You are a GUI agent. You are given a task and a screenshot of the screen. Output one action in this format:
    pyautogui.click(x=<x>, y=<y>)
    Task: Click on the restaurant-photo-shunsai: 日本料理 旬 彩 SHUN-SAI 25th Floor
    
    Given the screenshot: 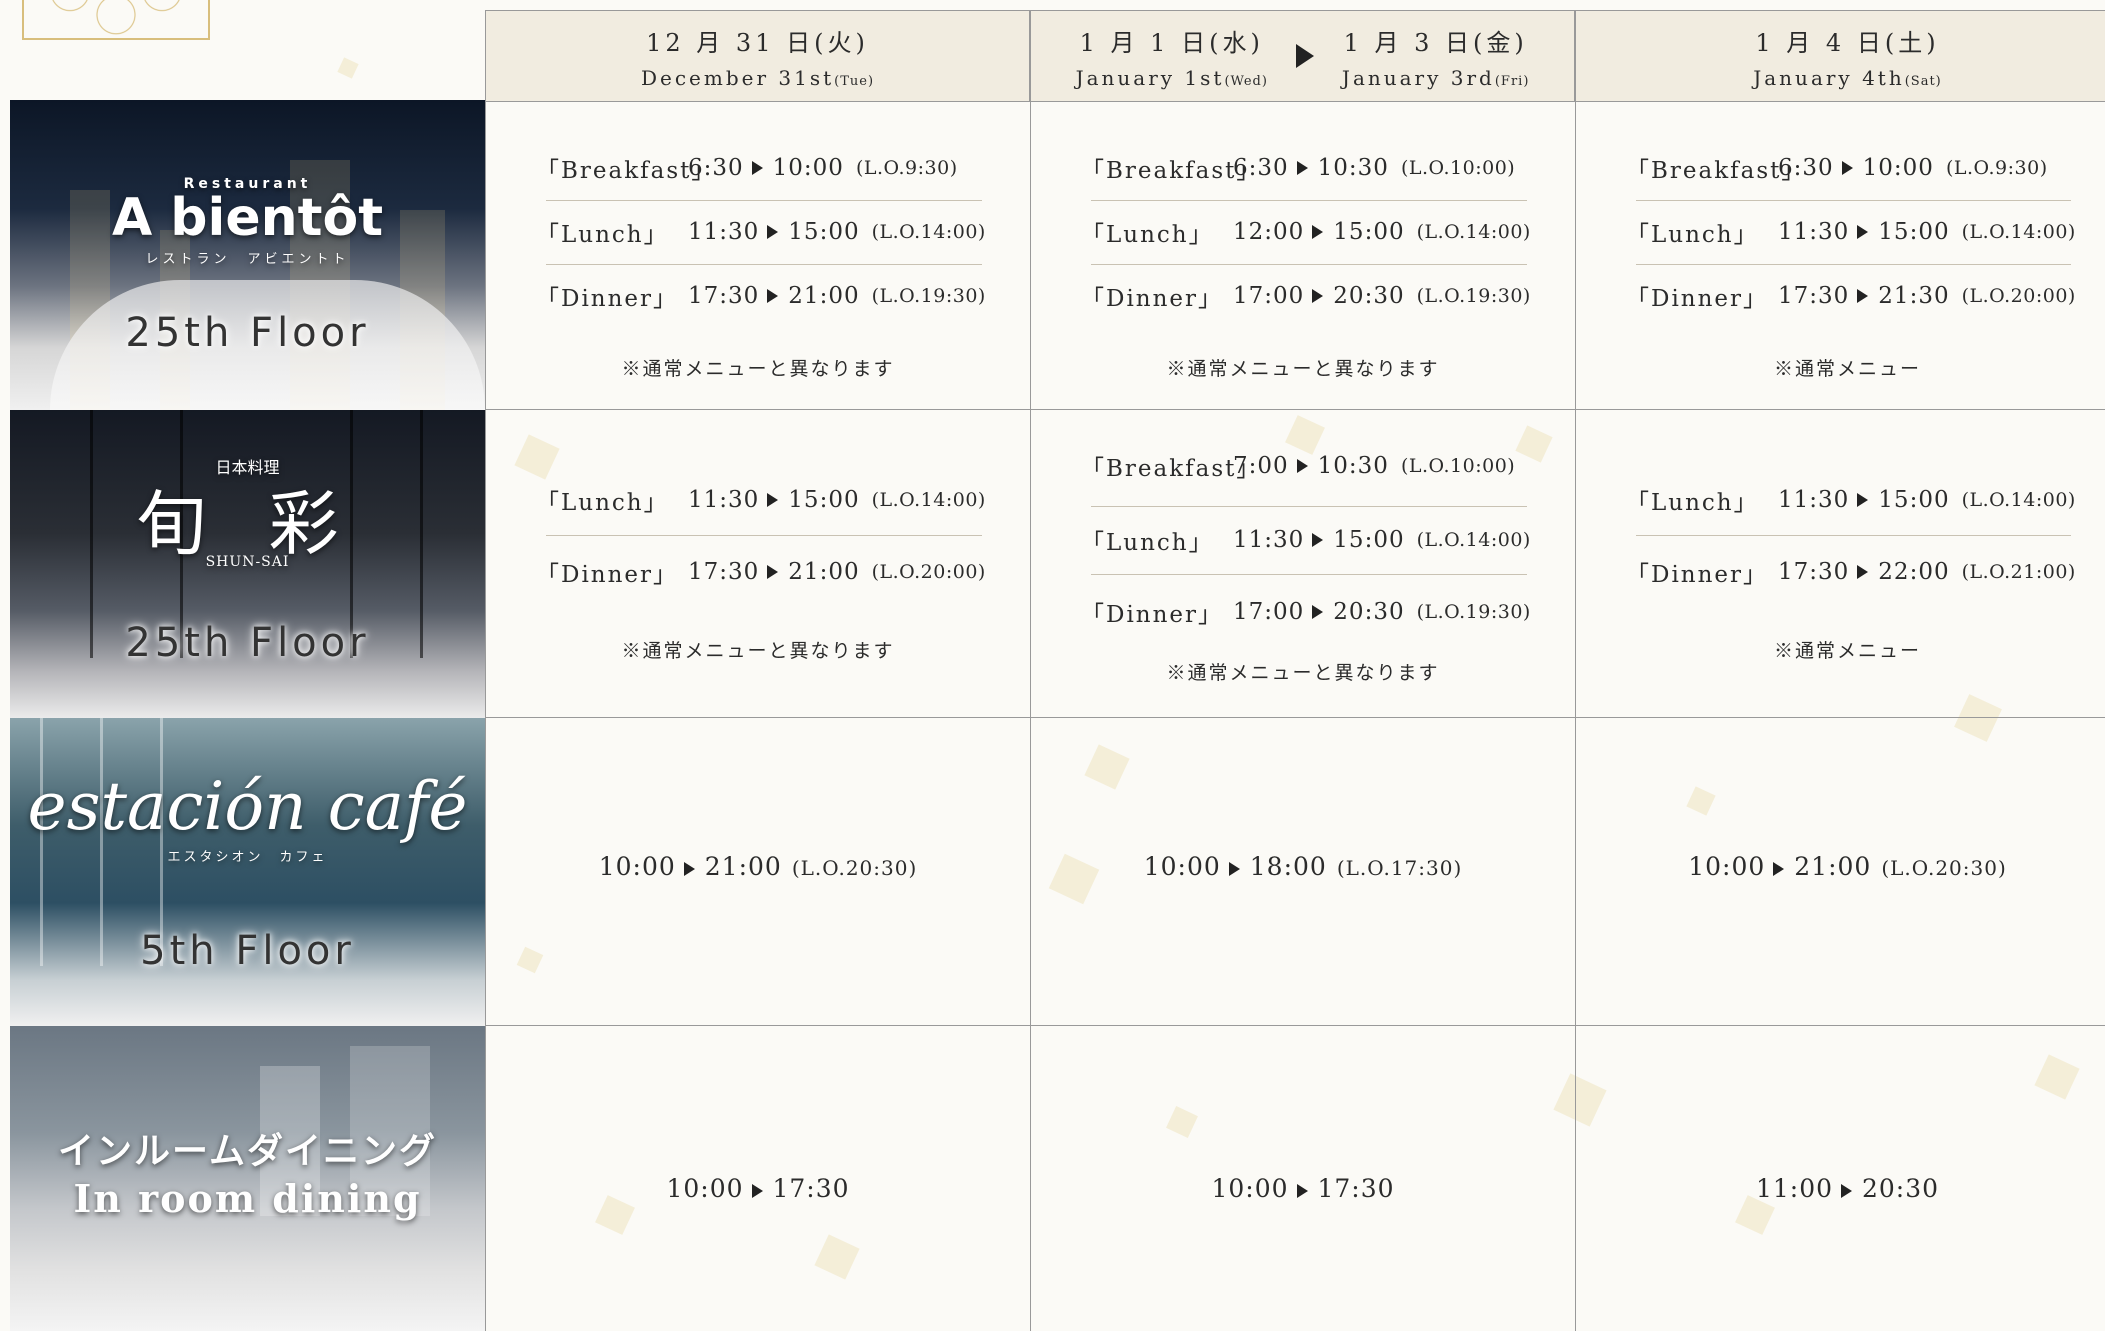 What is the action you would take?
    pyautogui.click(x=247, y=564)
    